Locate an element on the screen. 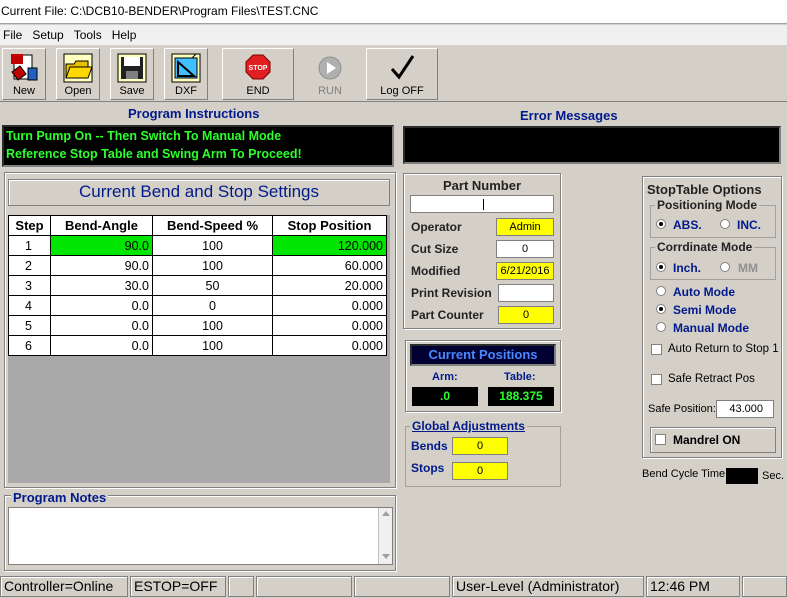 This screenshot has width=787, height=598. part-counter-label: Part Counter is located at coordinates (447, 315).